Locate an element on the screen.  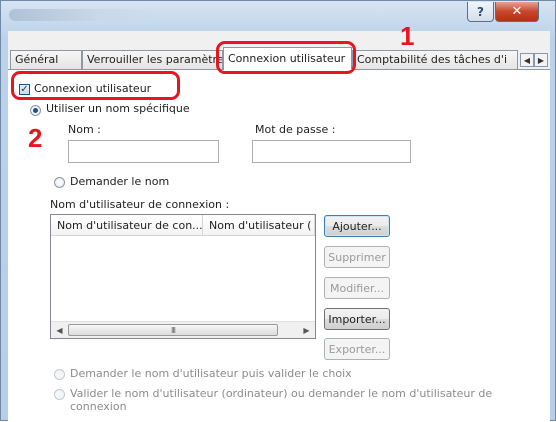
tab-scroll-left-icon: ◀ is located at coordinates (527, 60).